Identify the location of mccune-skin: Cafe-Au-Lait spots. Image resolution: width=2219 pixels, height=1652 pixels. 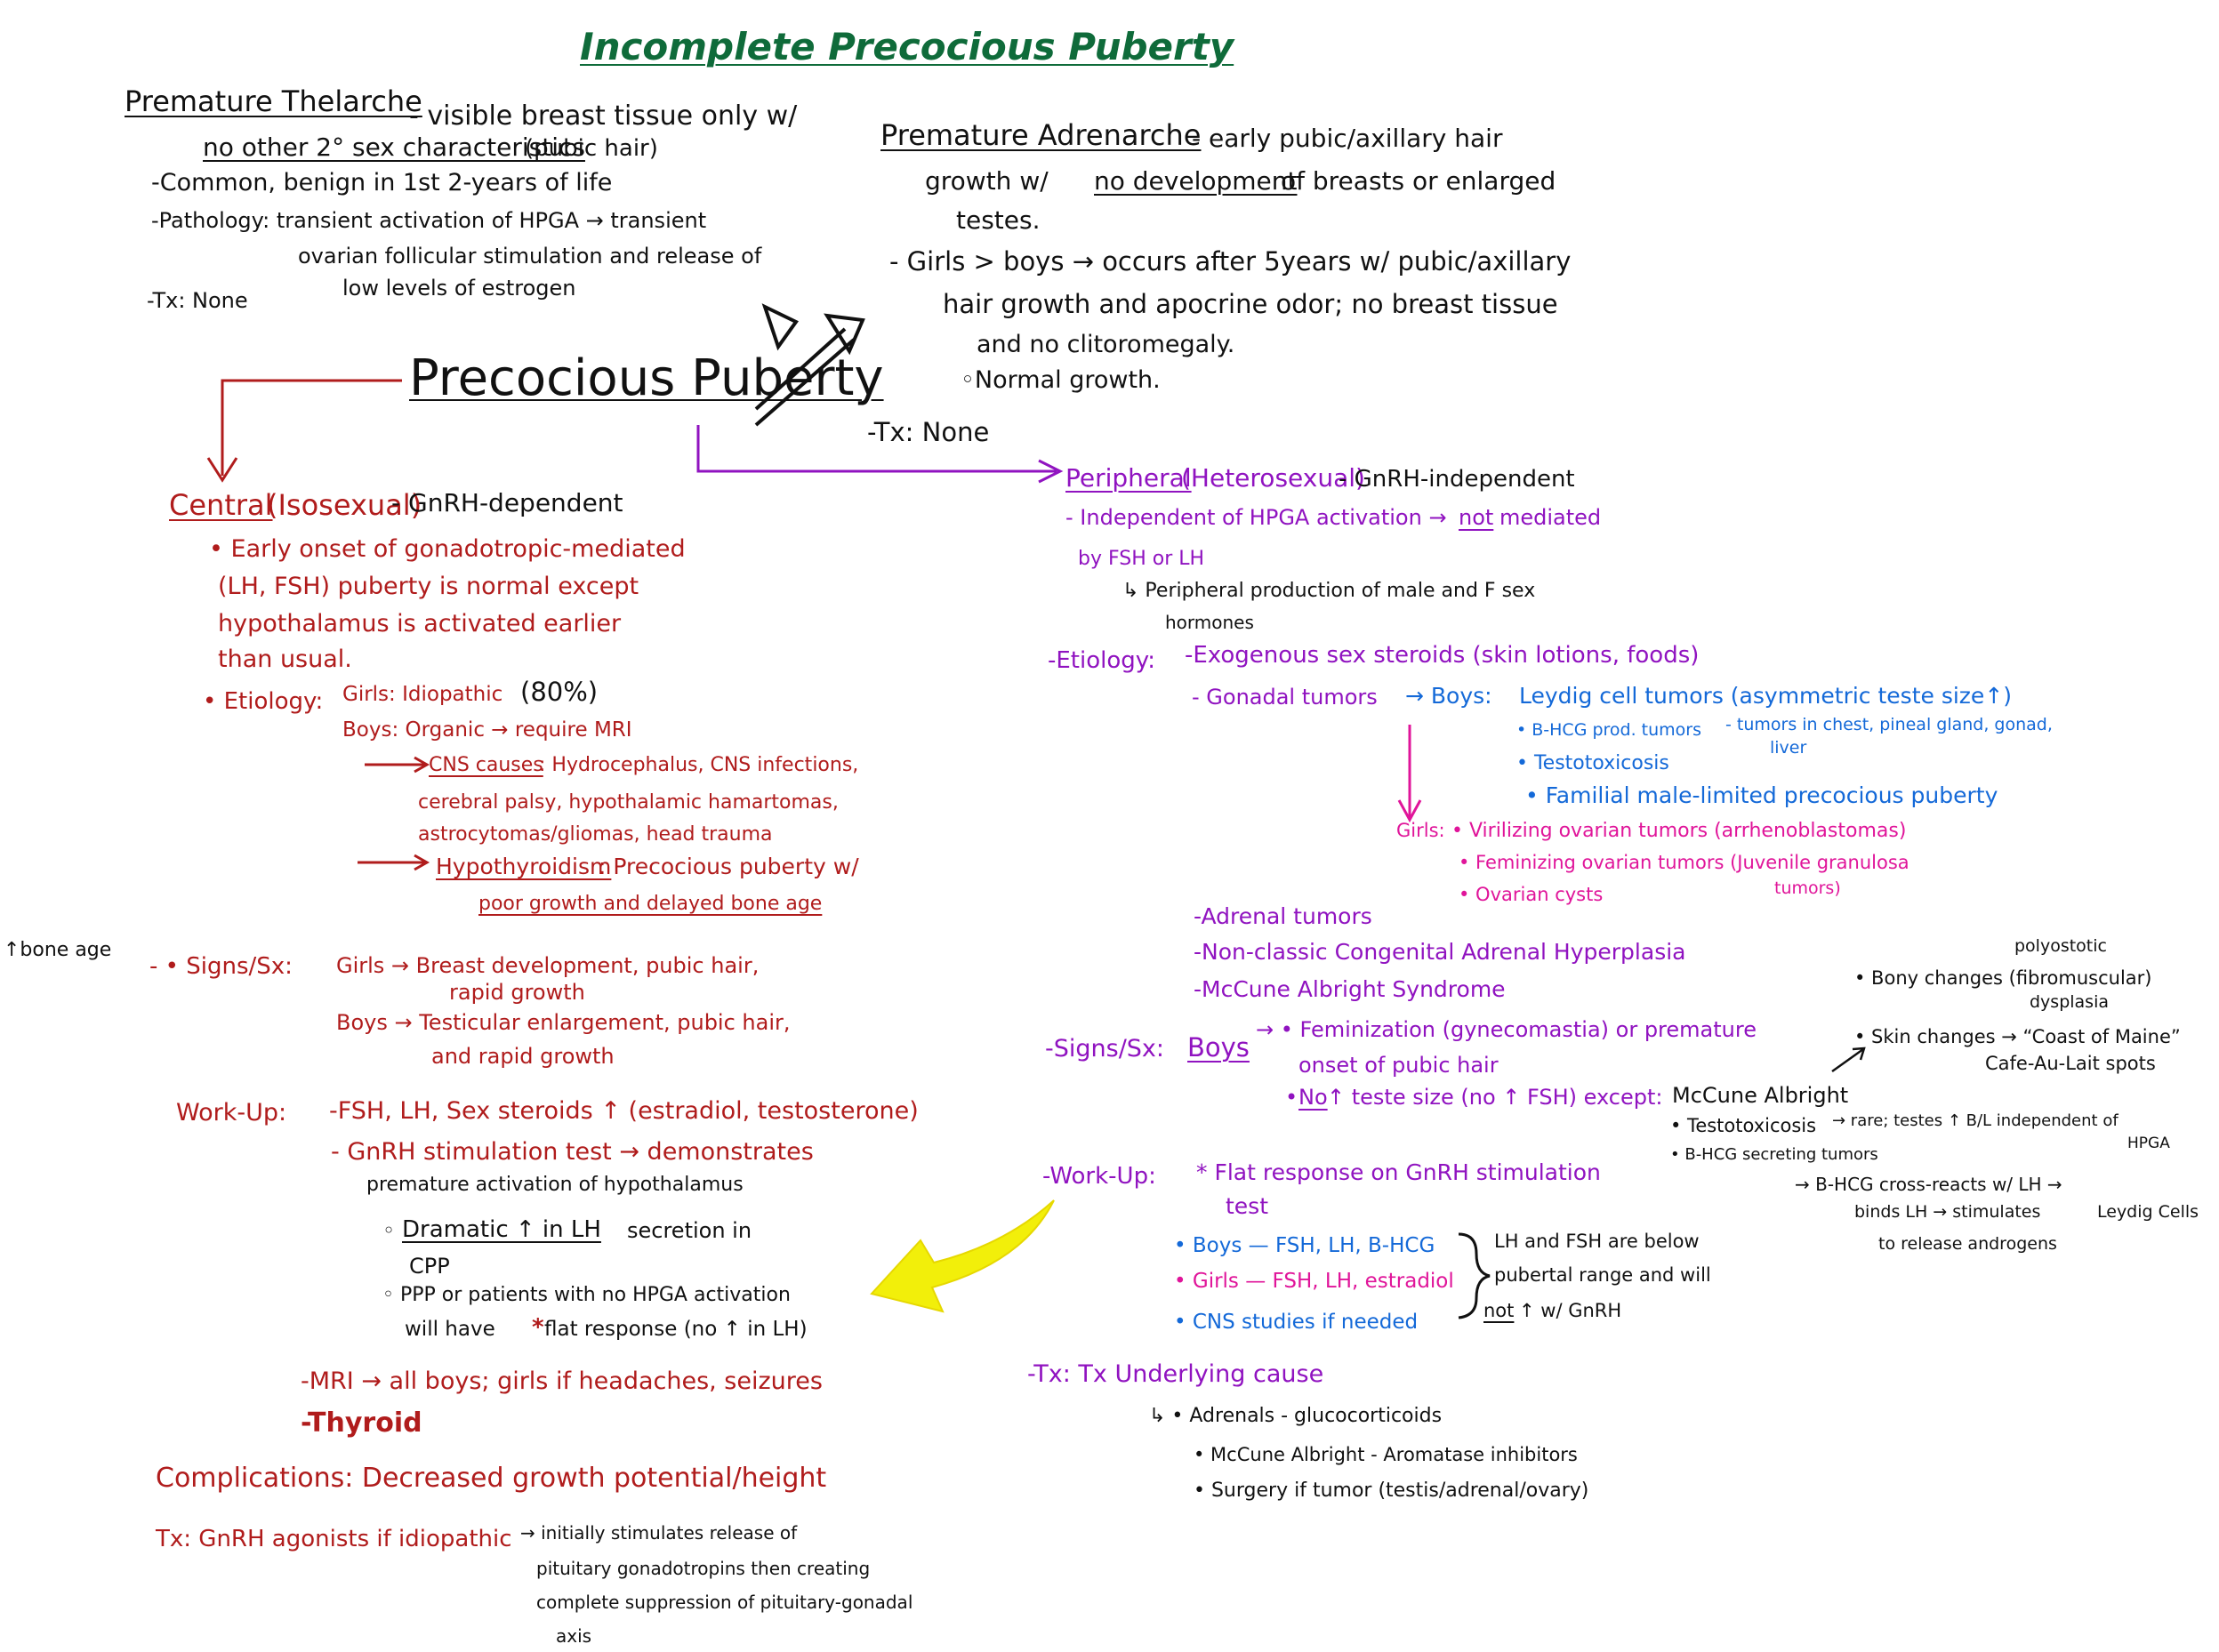
(2070, 1064).